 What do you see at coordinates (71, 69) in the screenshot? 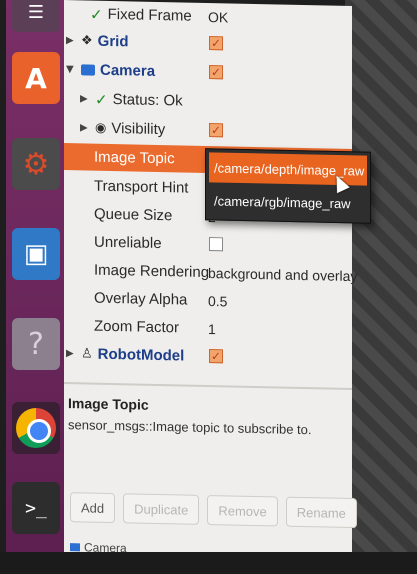
I see `collapse-arrow-icon: ▼` at bounding box center [71, 69].